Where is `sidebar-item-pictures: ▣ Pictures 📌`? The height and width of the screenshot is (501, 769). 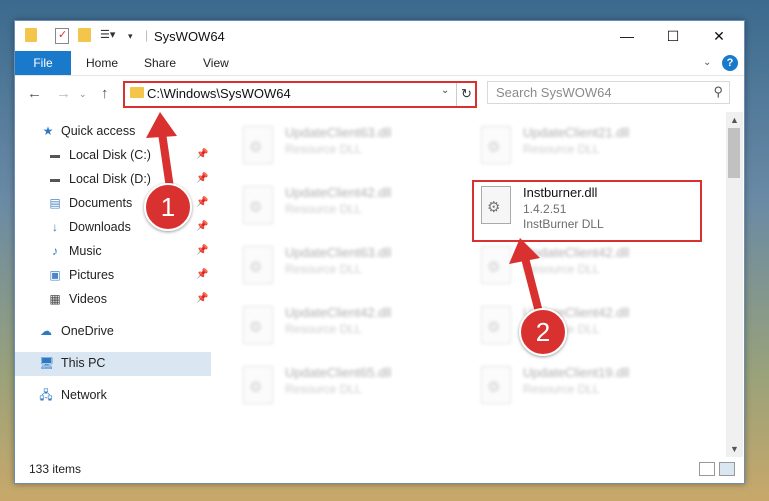 sidebar-item-pictures: ▣ Pictures 📌 is located at coordinates (113, 276).